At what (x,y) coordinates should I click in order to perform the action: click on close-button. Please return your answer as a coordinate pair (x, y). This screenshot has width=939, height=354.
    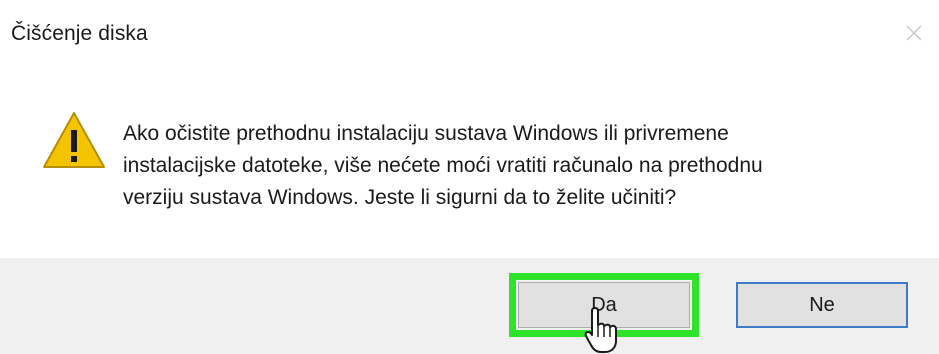
    Looking at the image, I should click on (914, 33).